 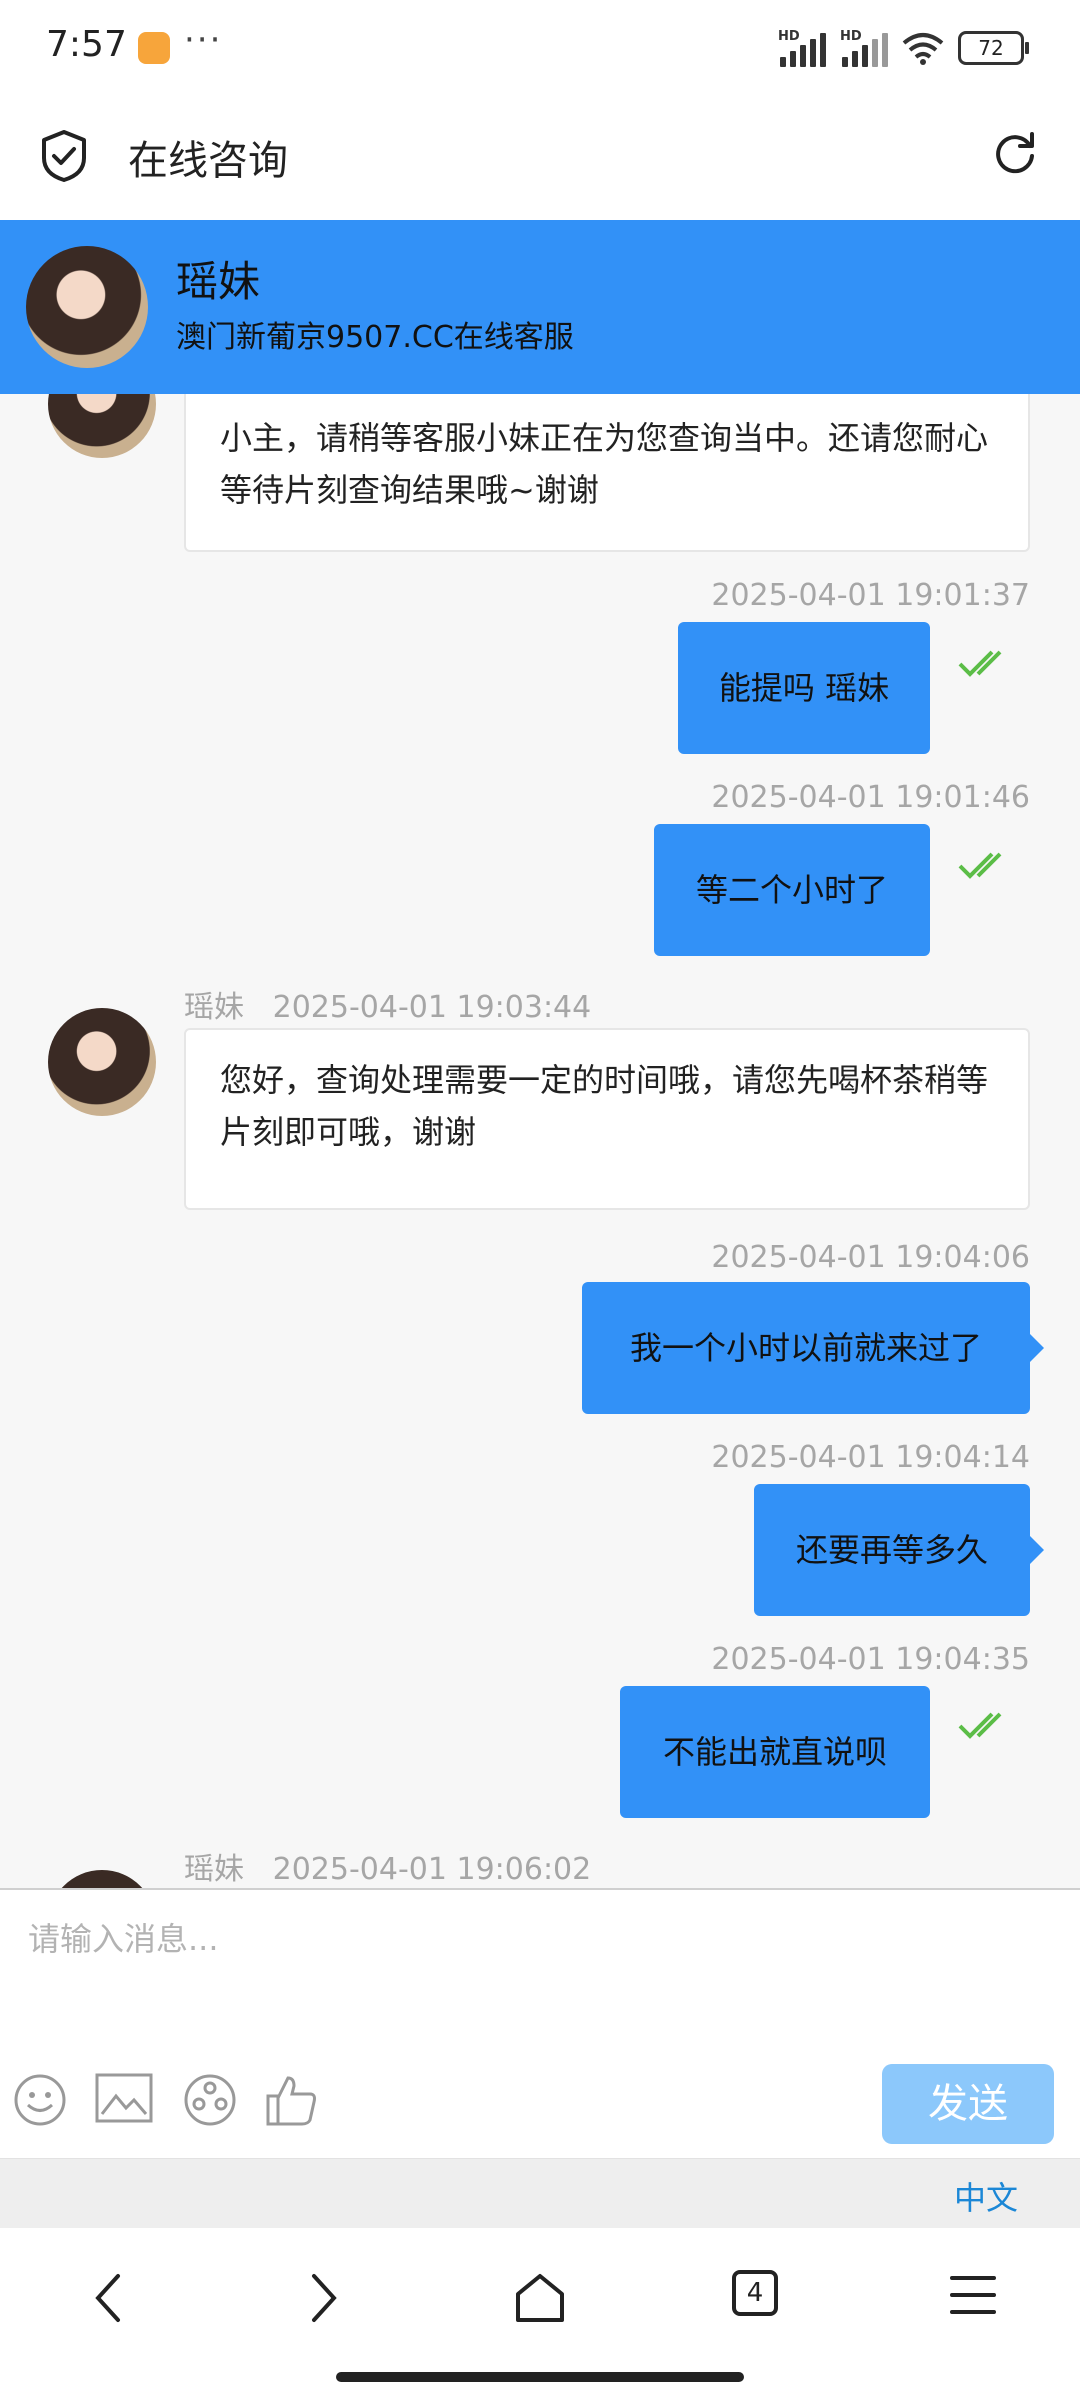 I want to click on notification-app-icon, so click(x=154, y=48).